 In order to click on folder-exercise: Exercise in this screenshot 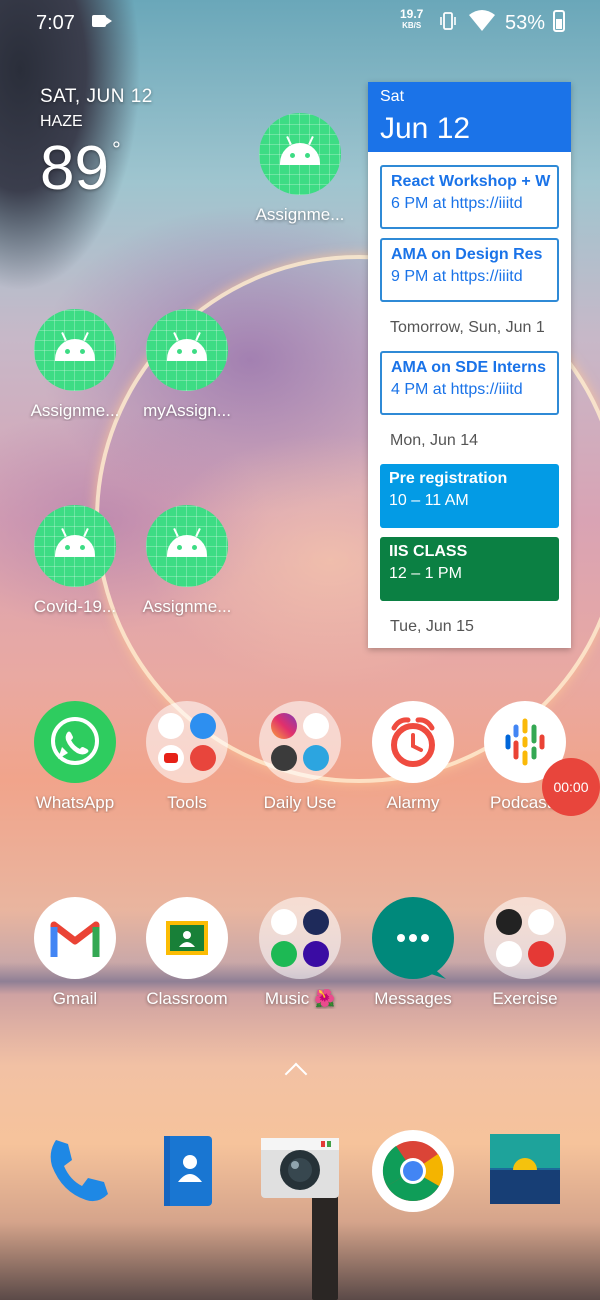, I will do `click(525, 953)`.